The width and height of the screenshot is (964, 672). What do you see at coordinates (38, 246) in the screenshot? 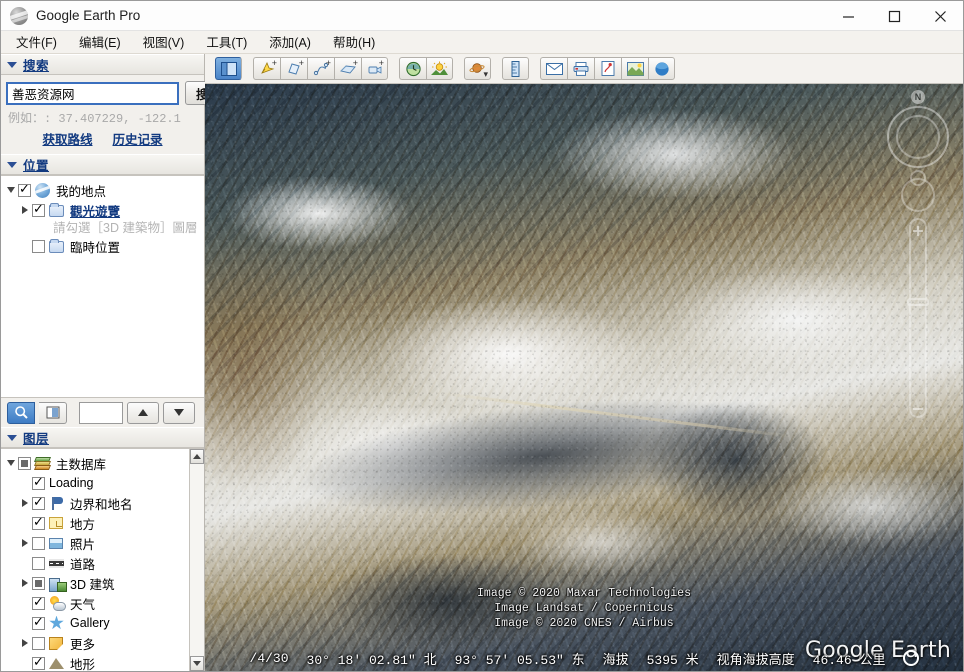
I see `checkbox-temp-places` at bounding box center [38, 246].